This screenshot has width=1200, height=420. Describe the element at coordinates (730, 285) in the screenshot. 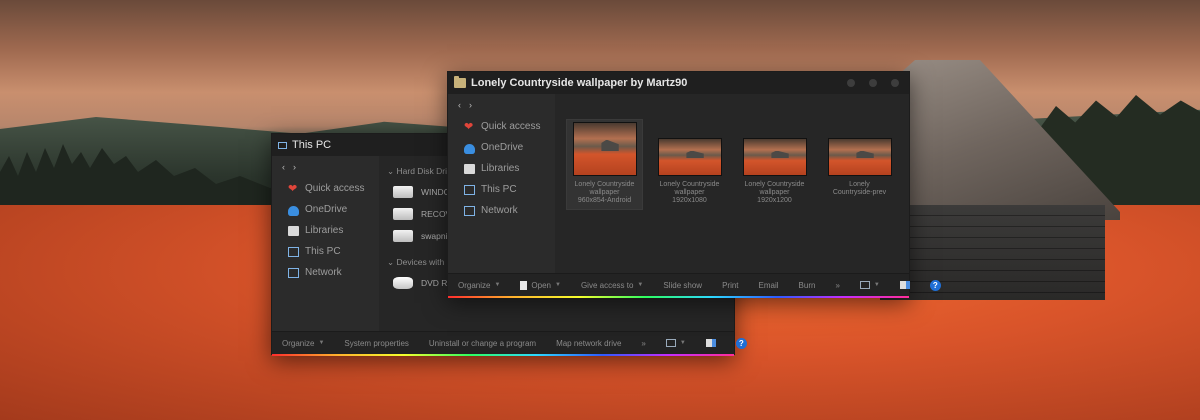

I see `print-button: Print` at that location.